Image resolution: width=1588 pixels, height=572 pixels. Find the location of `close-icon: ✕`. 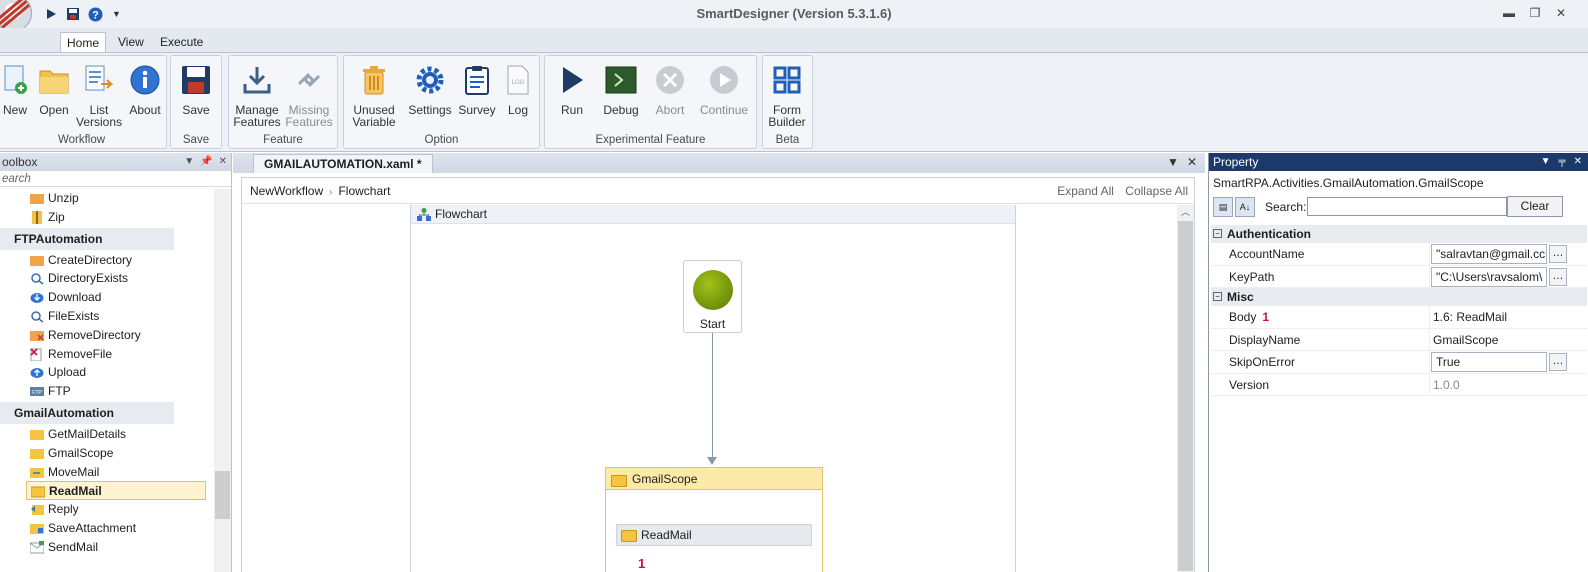

close-icon: ✕ is located at coordinates (1561, 13).